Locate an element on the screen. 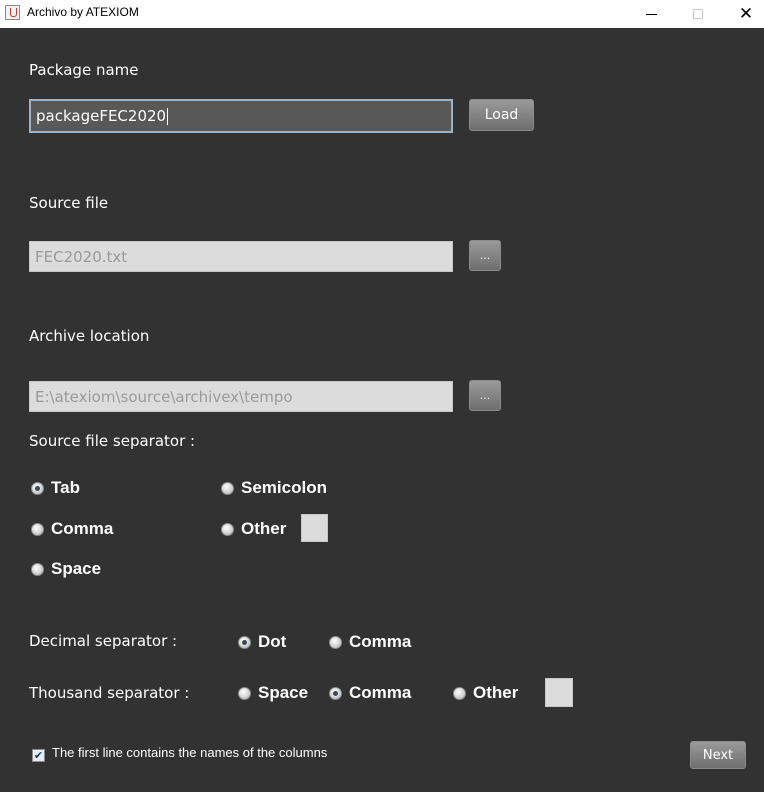 This screenshot has height=792, width=764. radio-decimal-dot: Dot is located at coordinates (262, 642).